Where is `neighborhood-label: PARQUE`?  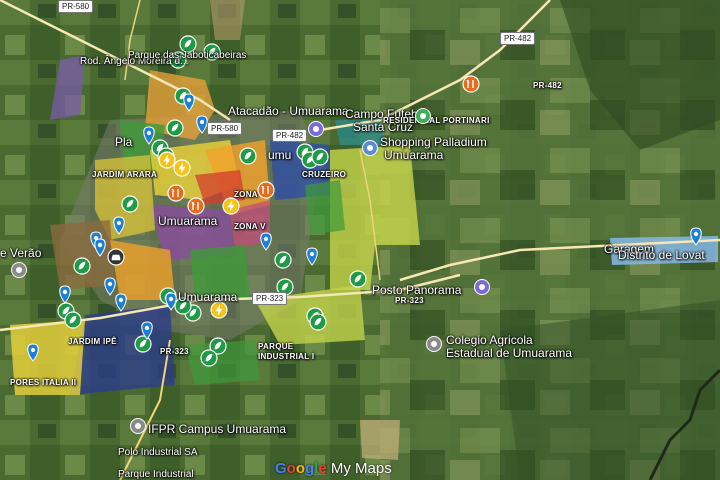 neighborhood-label: PARQUE is located at coordinates (276, 346).